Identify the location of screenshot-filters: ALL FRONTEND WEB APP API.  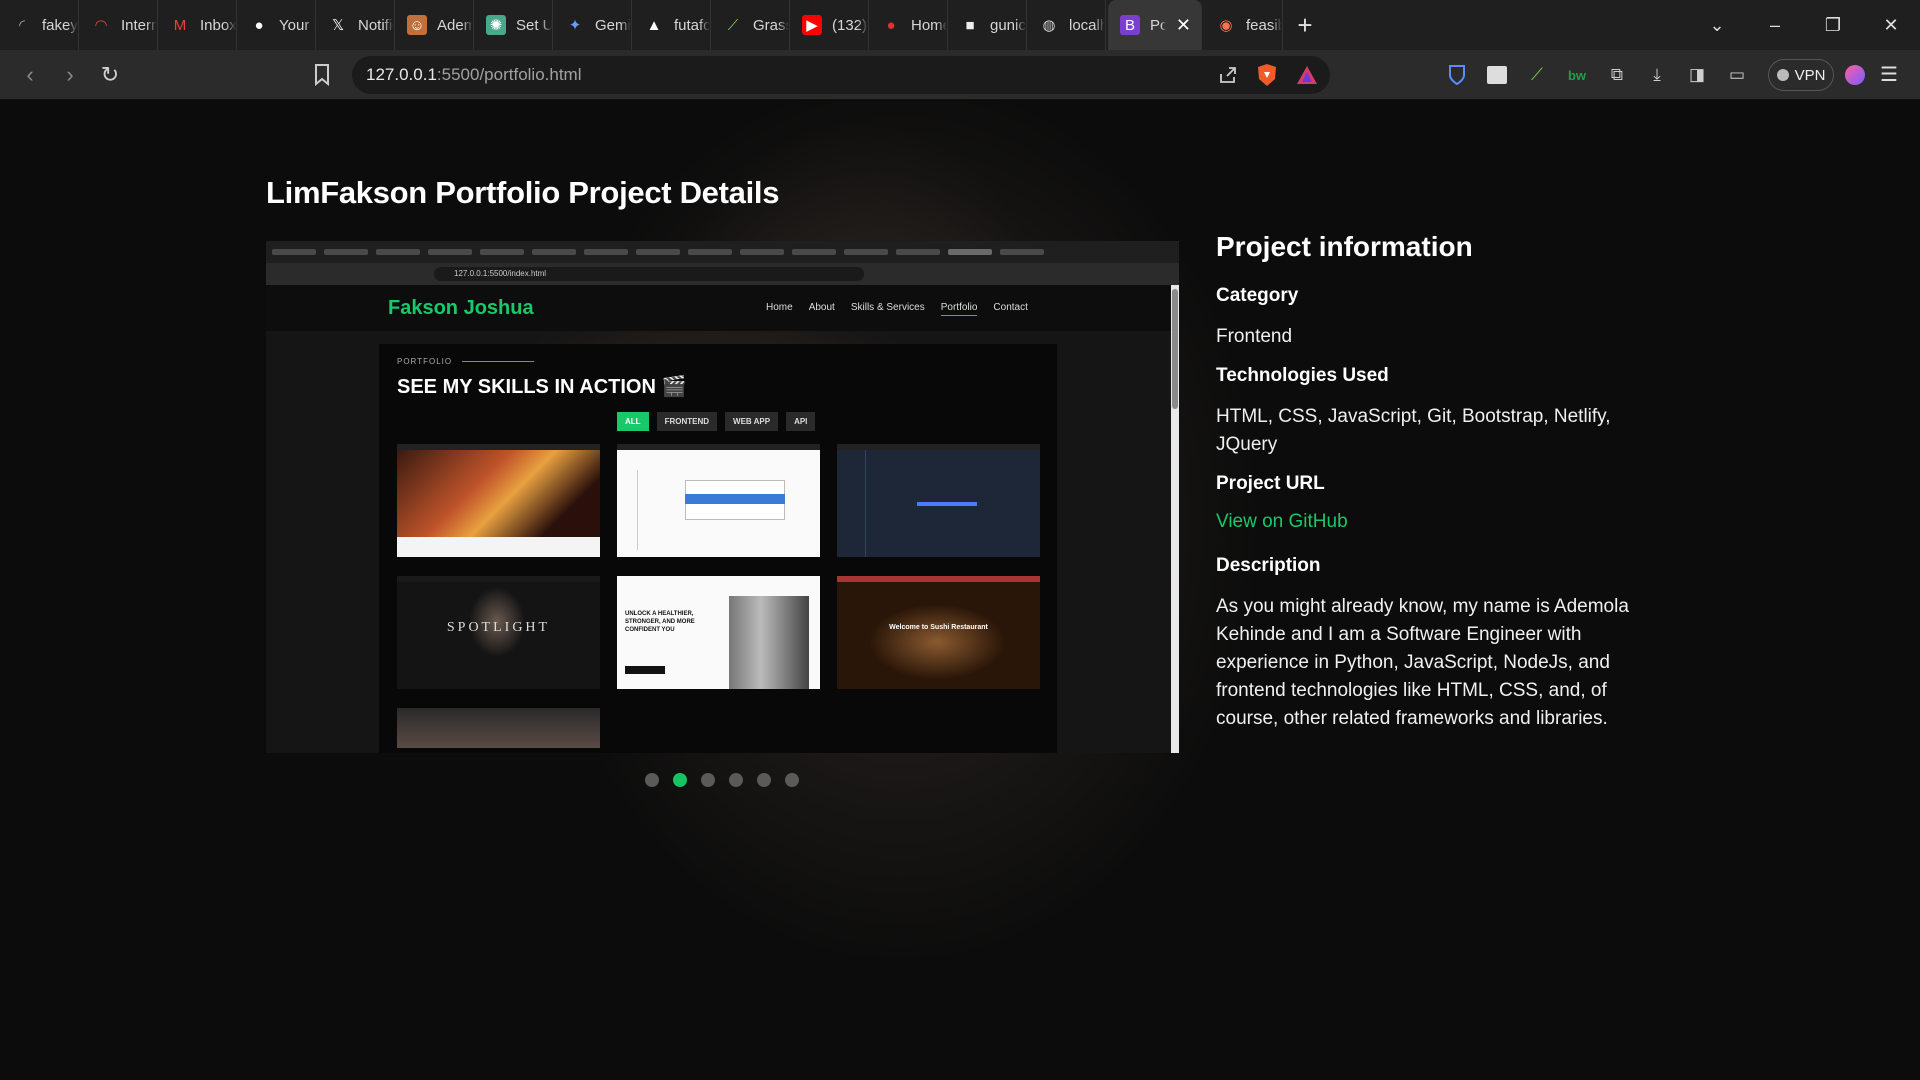
(716, 421).